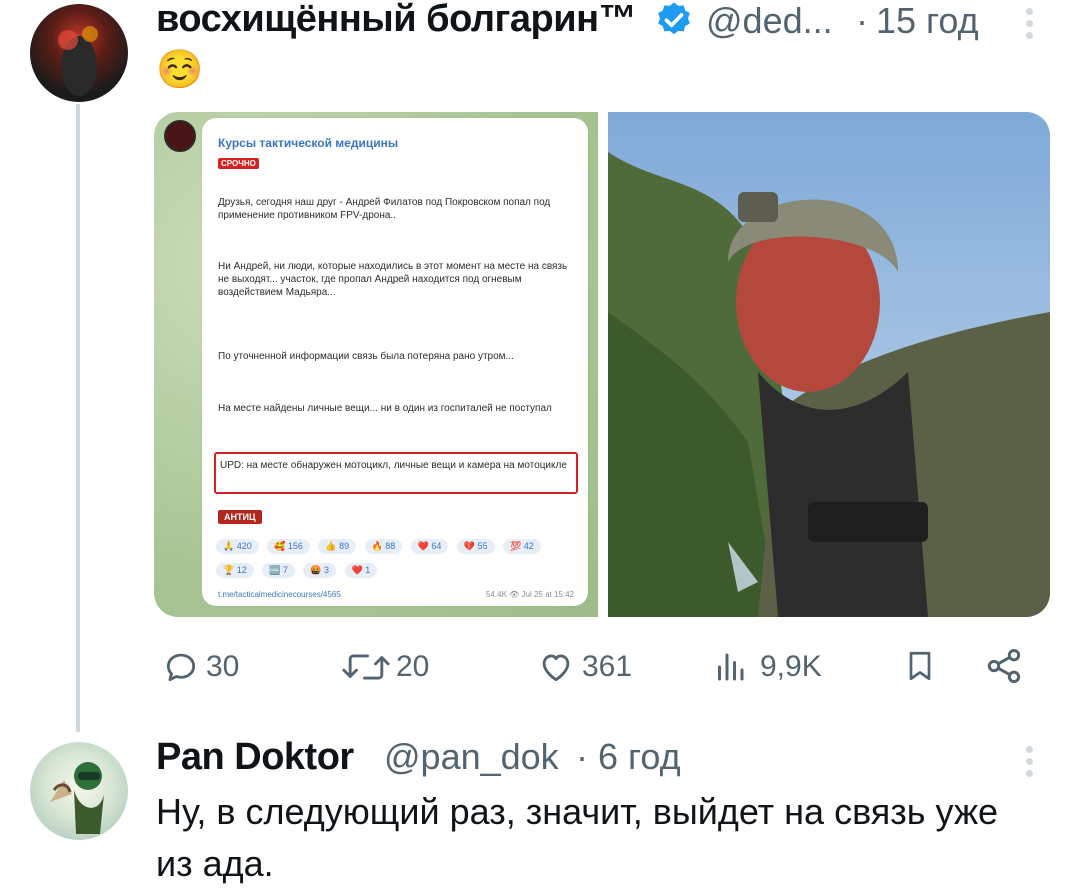 Image resolution: width=1080 pixels, height=890 pixels. Describe the element at coordinates (308, 143) in the screenshot. I see `tg-channel-name: Курсы тактической медицины` at that location.